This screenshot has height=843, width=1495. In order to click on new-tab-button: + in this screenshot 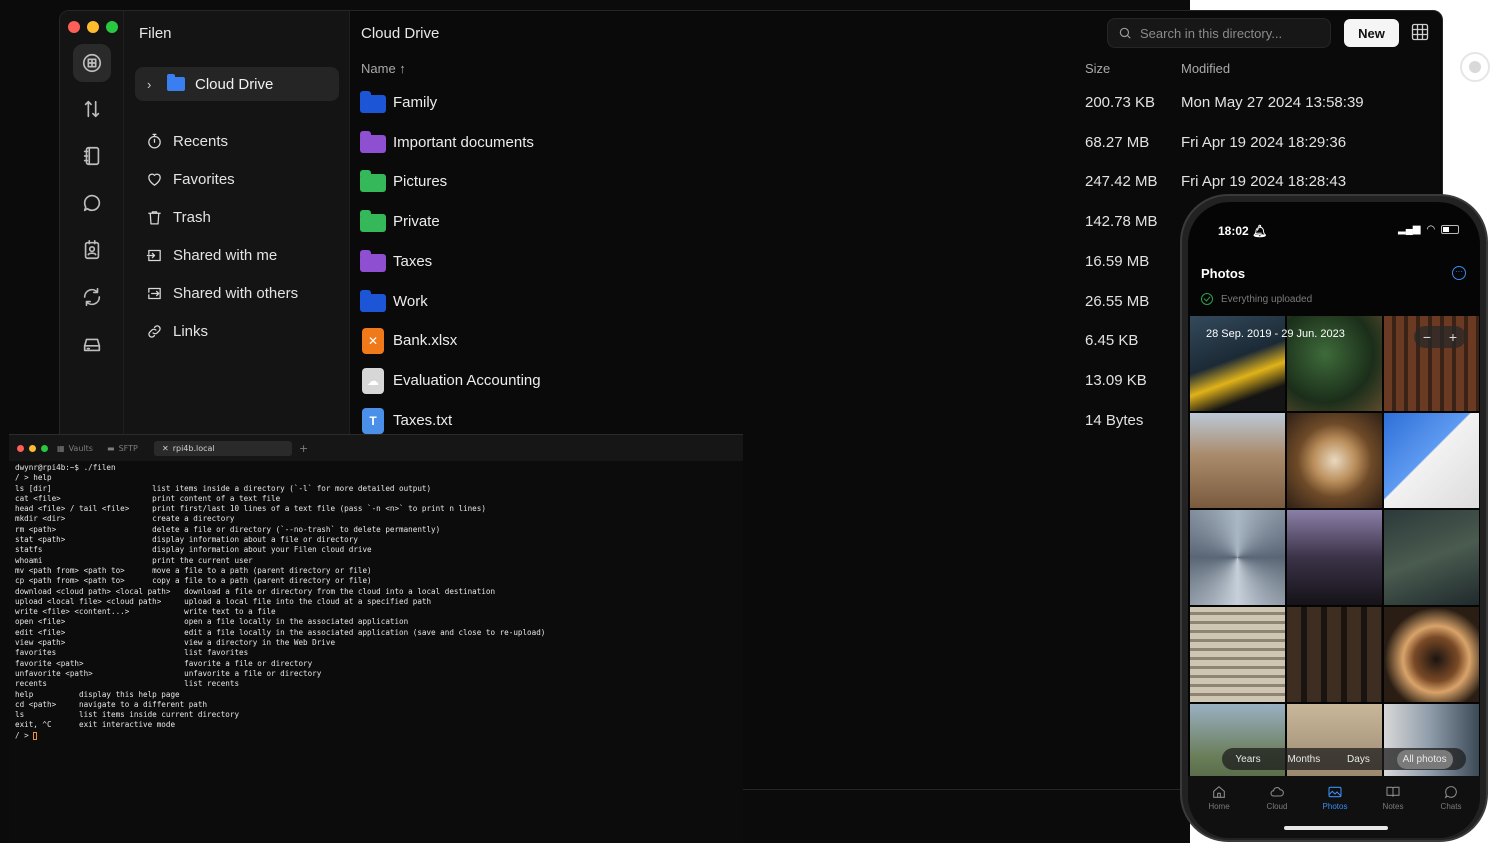, I will do `click(303, 448)`.